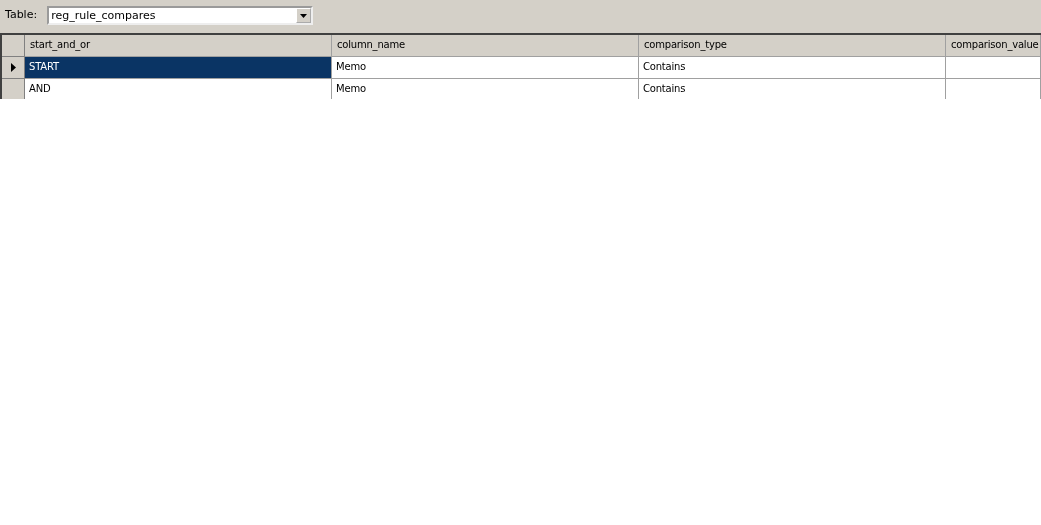 This screenshot has height=525, width=1041. What do you see at coordinates (993, 46) in the screenshot?
I see `column-header: comparison_value` at bounding box center [993, 46].